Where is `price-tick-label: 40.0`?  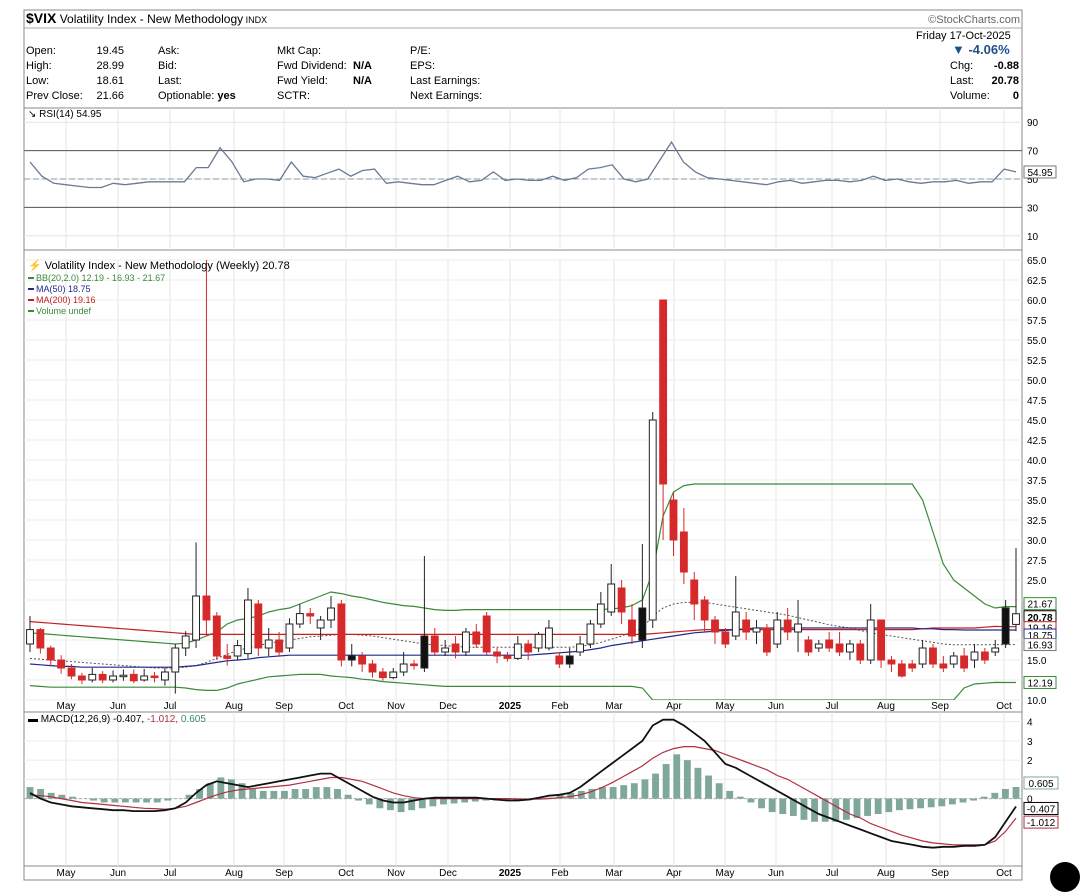
price-tick-label: 40.0 is located at coordinates (1037, 461).